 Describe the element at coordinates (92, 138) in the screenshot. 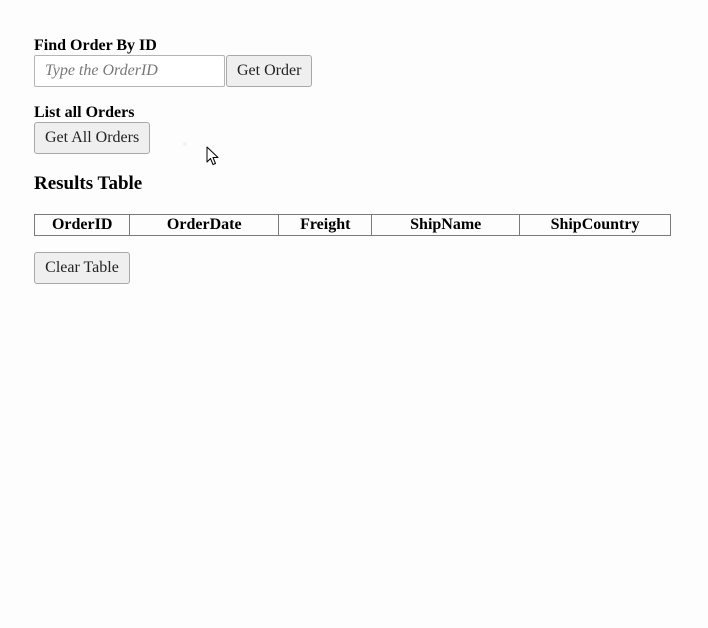

I see `get-all-orders-button: Get All Orders` at that location.